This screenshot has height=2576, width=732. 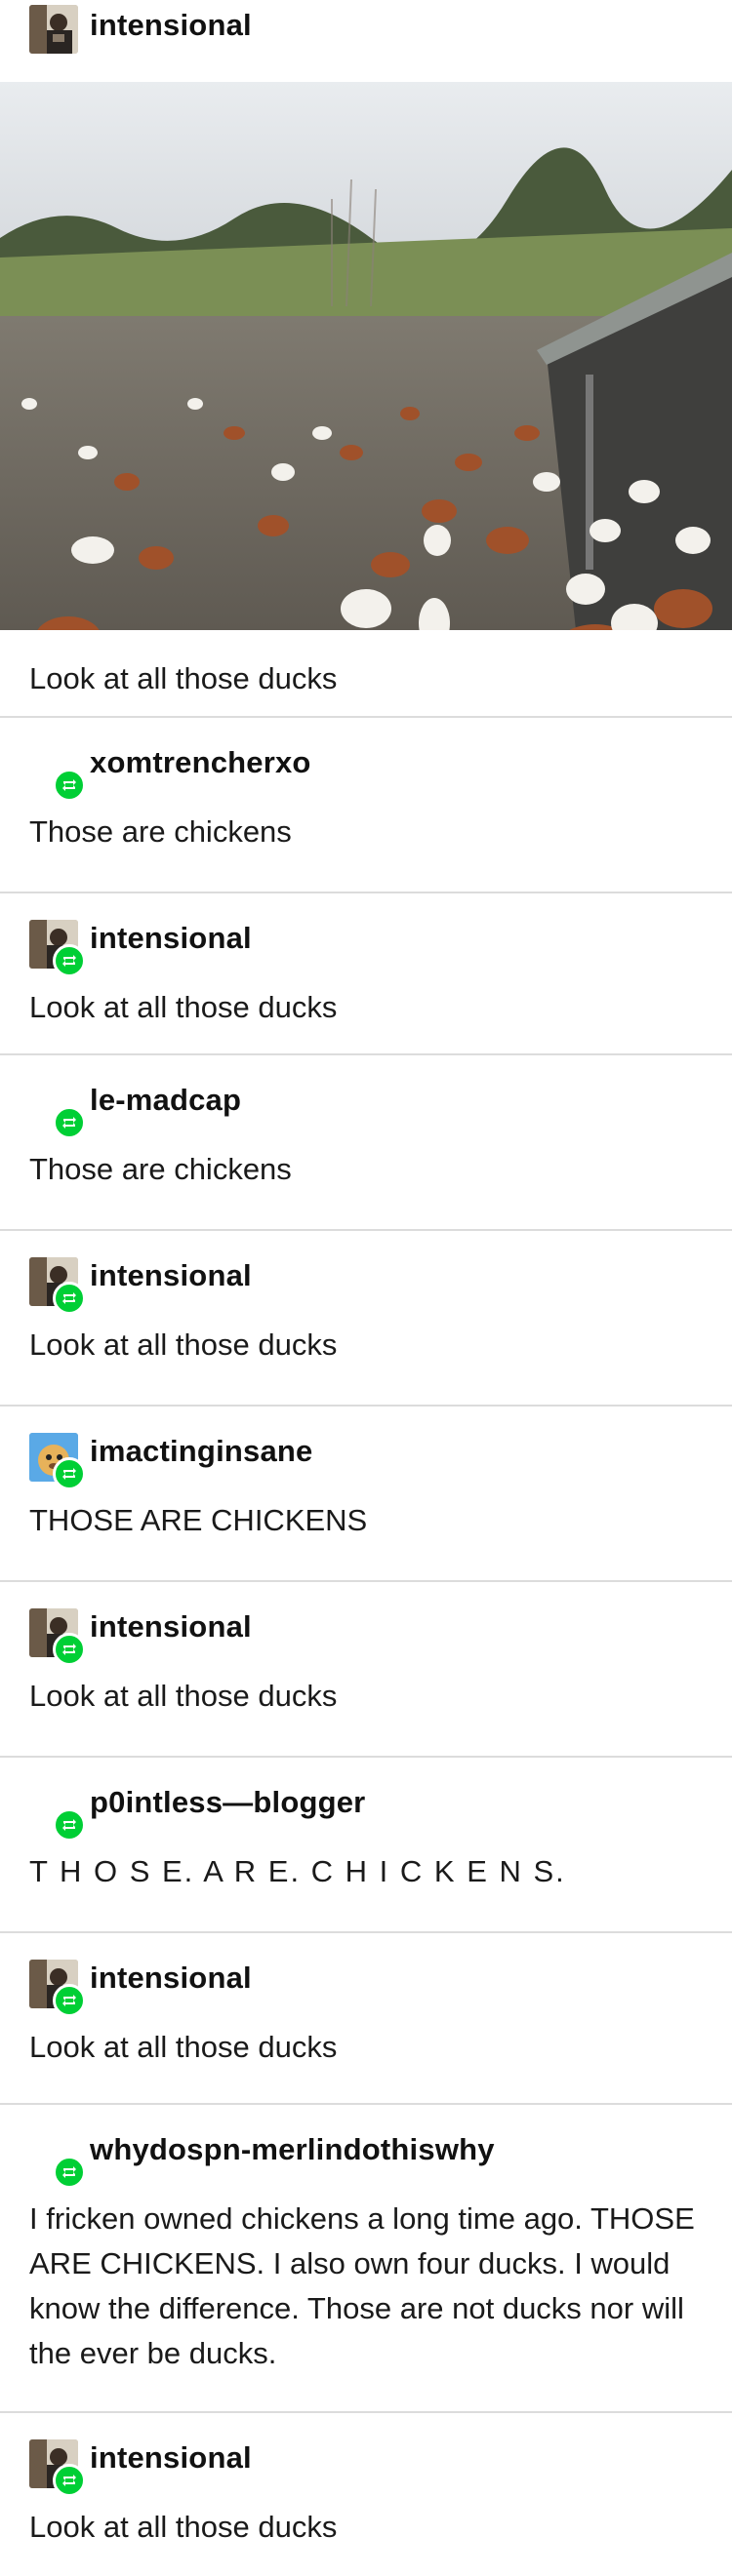 What do you see at coordinates (165, 1100) in the screenshot?
I see `username: le-madcap` at bounding box center [165, 1100].